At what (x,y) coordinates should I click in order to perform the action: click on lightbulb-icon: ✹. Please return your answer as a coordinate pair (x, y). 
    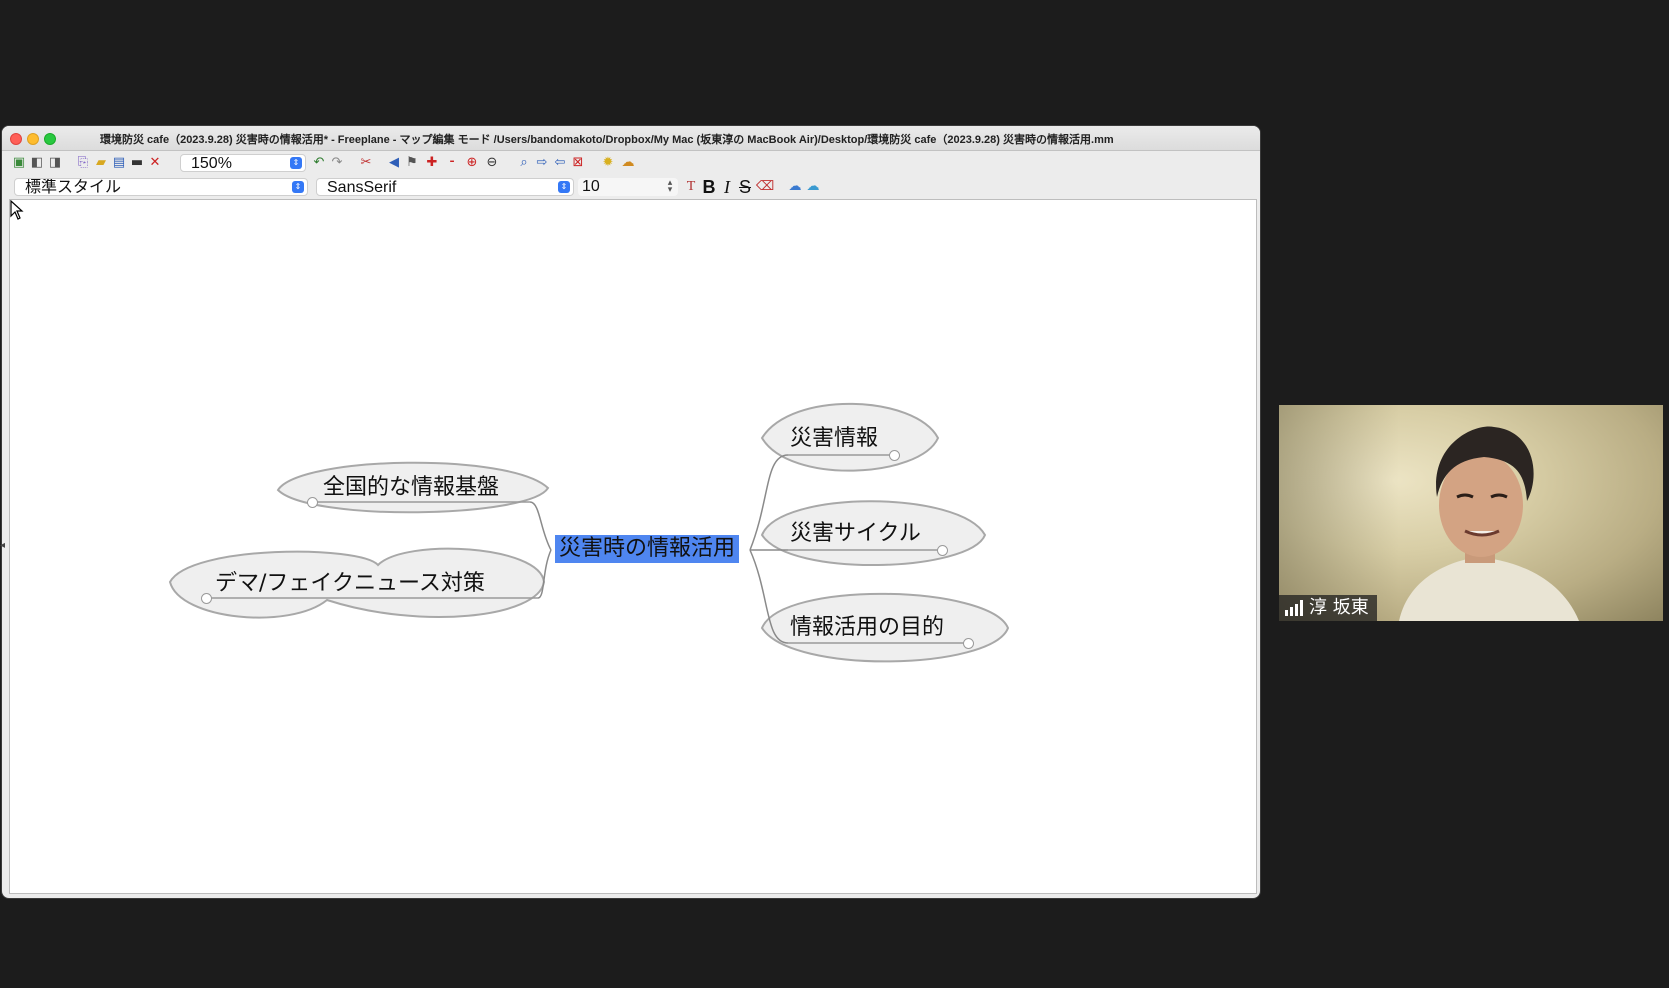
    Looking at the image, I should click on (608, 163).